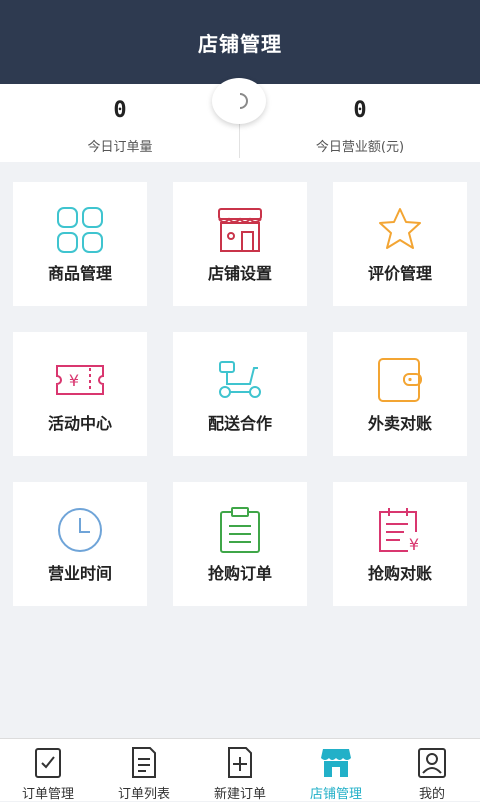 This screenshot has width=480, height=802. I want to click on refresh-button, so click(239, 101).